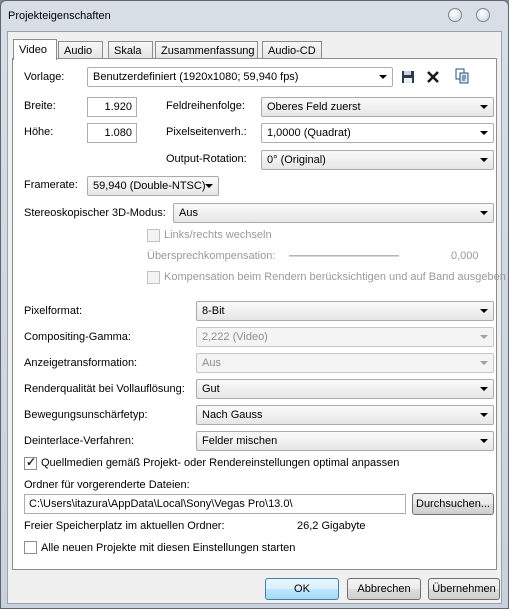 The width and height of the screenshot is (509, 609). Describe the element at coordinates (153, 277) in the screenshot. I see `compensation-checkbox` at that location.